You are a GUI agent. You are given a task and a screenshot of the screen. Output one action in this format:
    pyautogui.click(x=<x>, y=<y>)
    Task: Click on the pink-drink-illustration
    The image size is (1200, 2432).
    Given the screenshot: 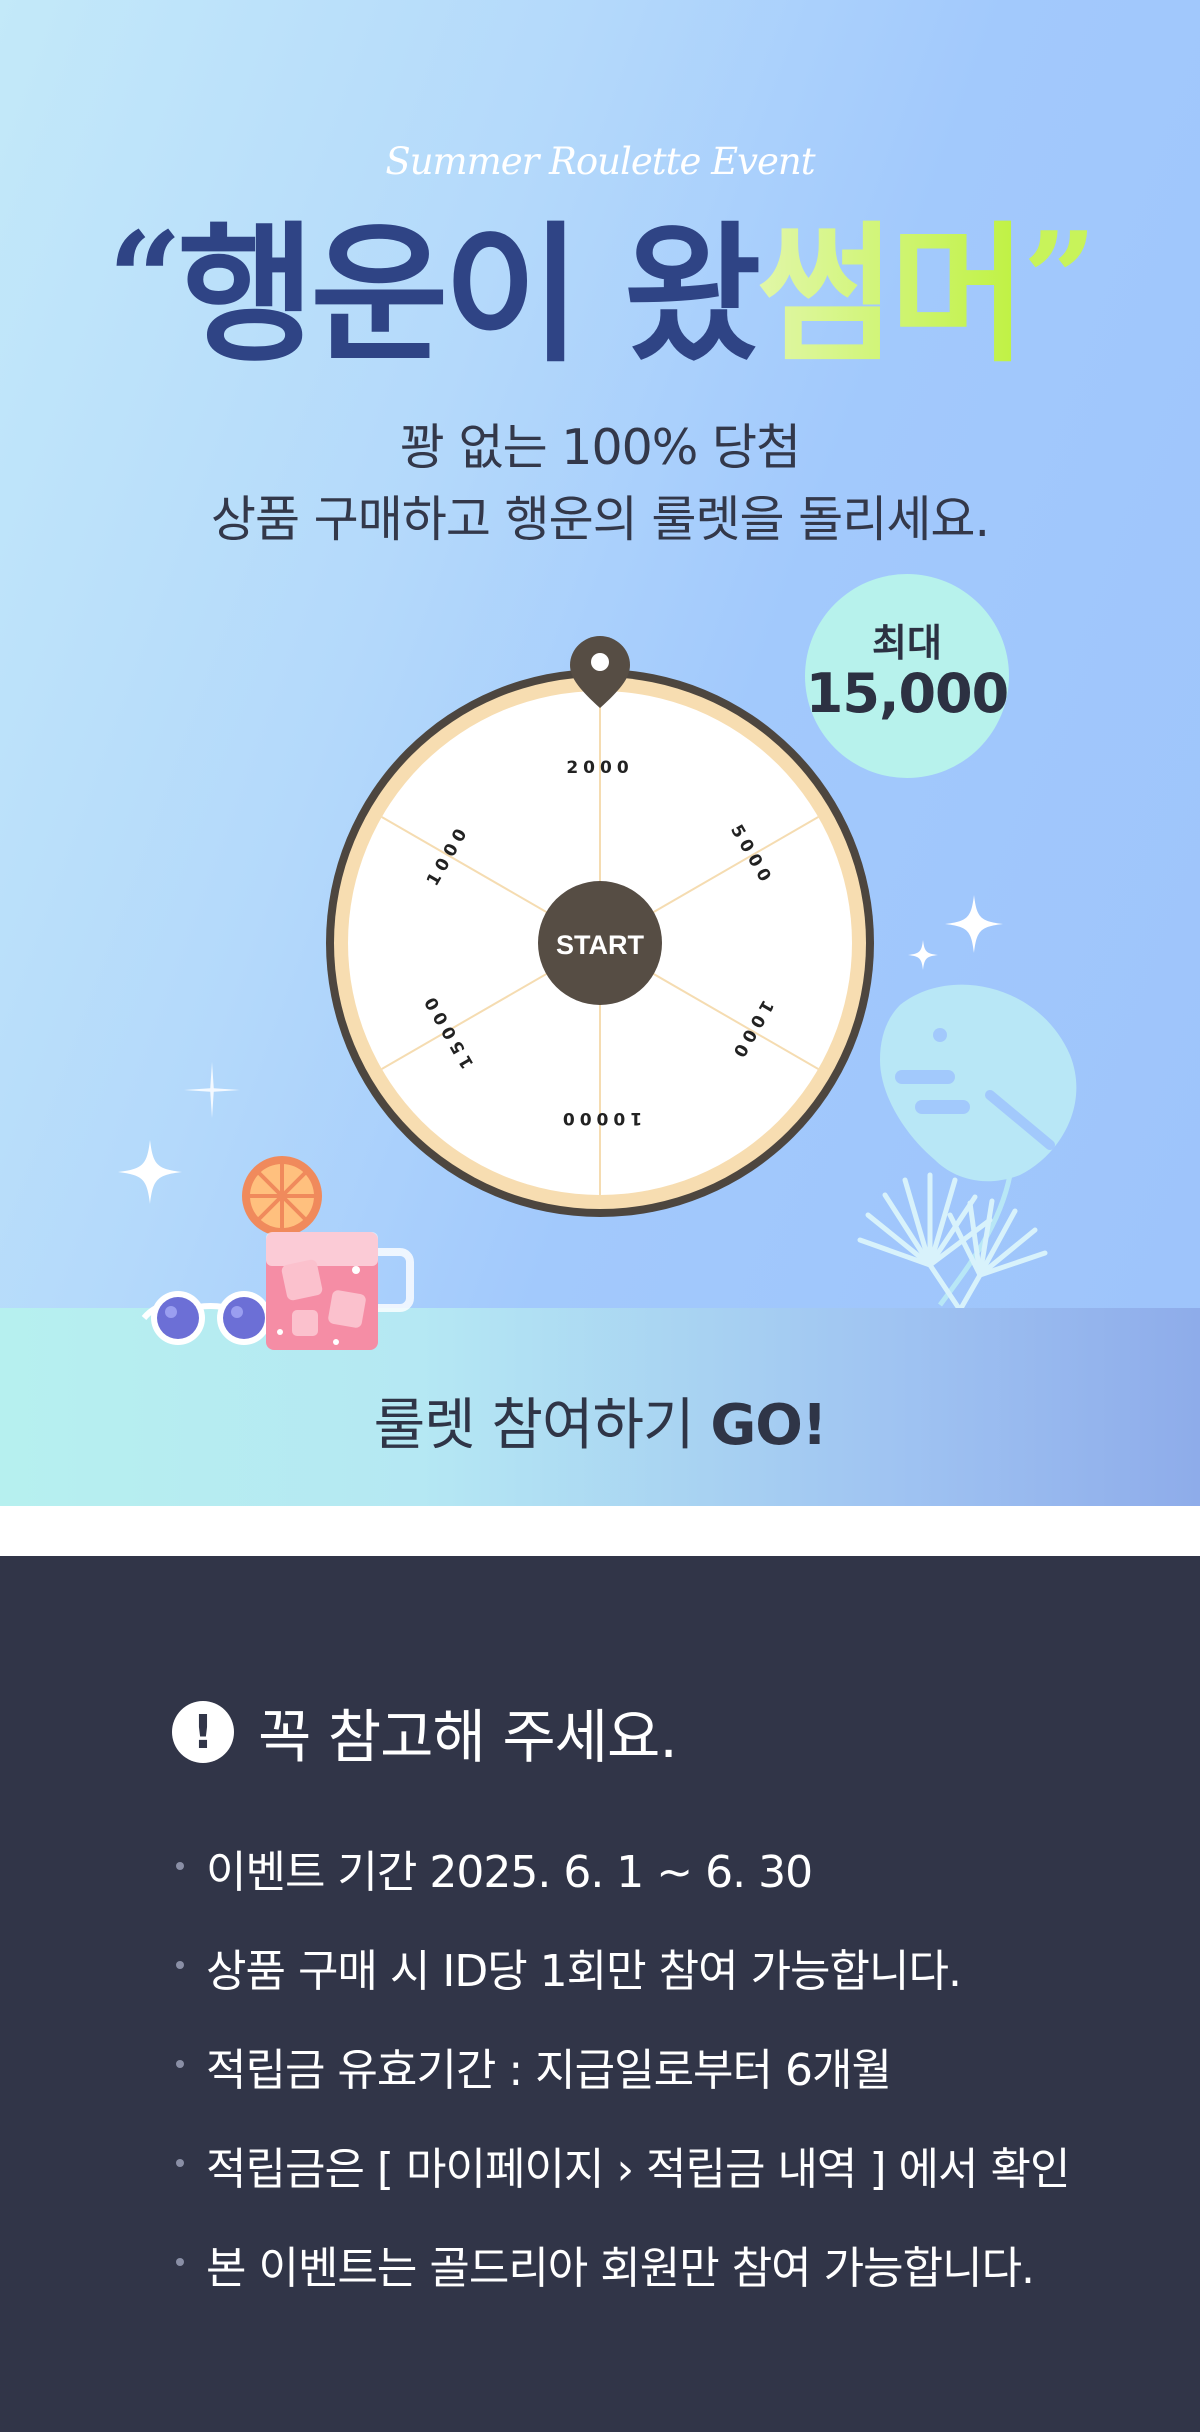 What is the action you would take?
    pyautogui.click(x=328, y=1253)
    